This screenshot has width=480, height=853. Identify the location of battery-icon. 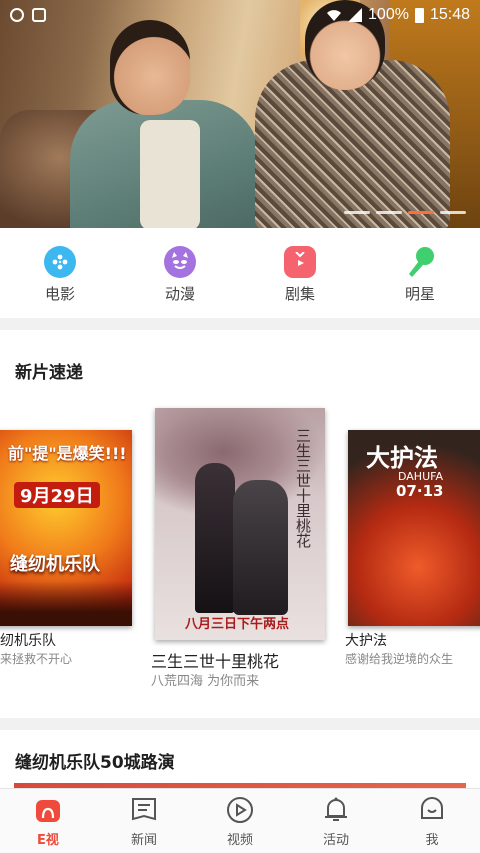
(419, 15).